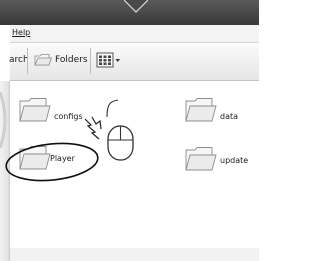 The height and width of the screenshot is (261, 320). What do you see at coordinates (136, 6) in the screenshot?
I see `callout-pointer` at bounding box center [136, 6].